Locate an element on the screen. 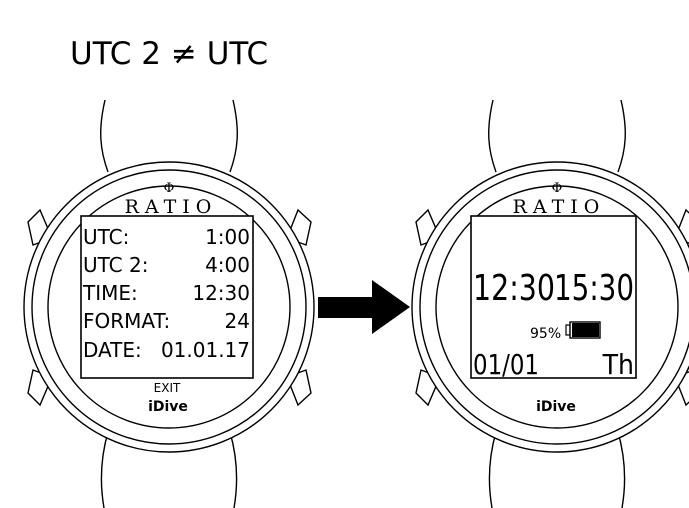  right-model-name: iDive is located at coordinates (556, 407).